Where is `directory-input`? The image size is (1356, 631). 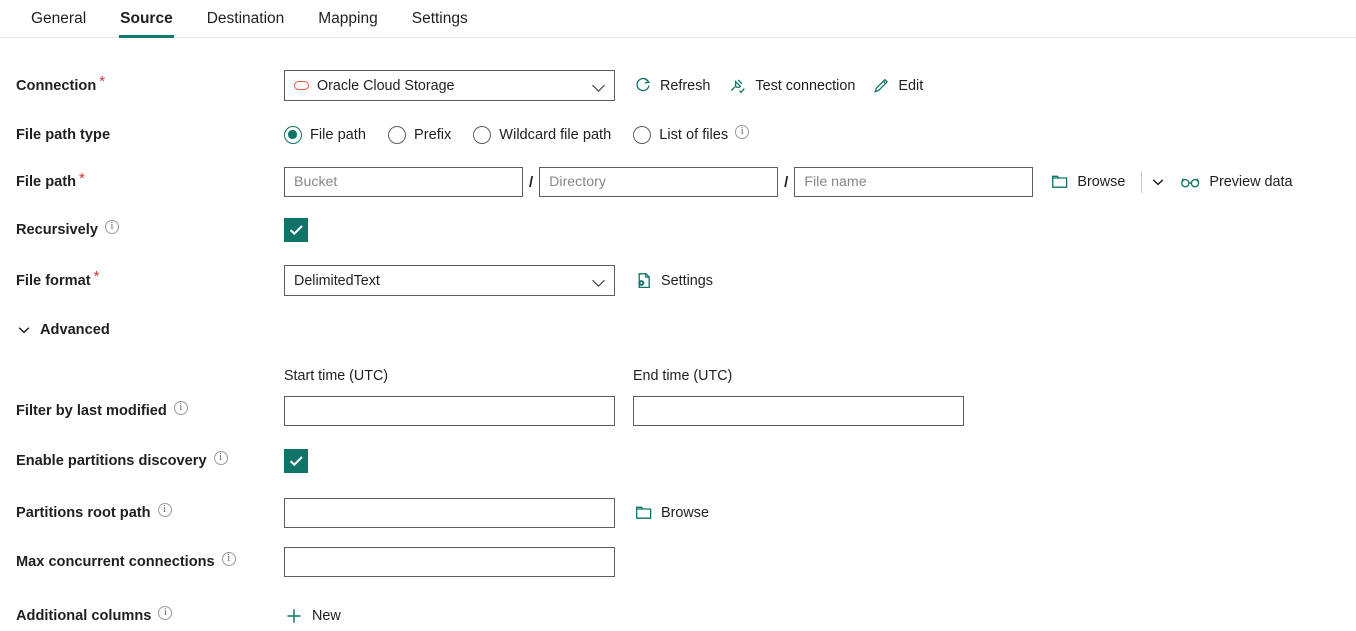 directory-input is located at coordinates (659, 182).